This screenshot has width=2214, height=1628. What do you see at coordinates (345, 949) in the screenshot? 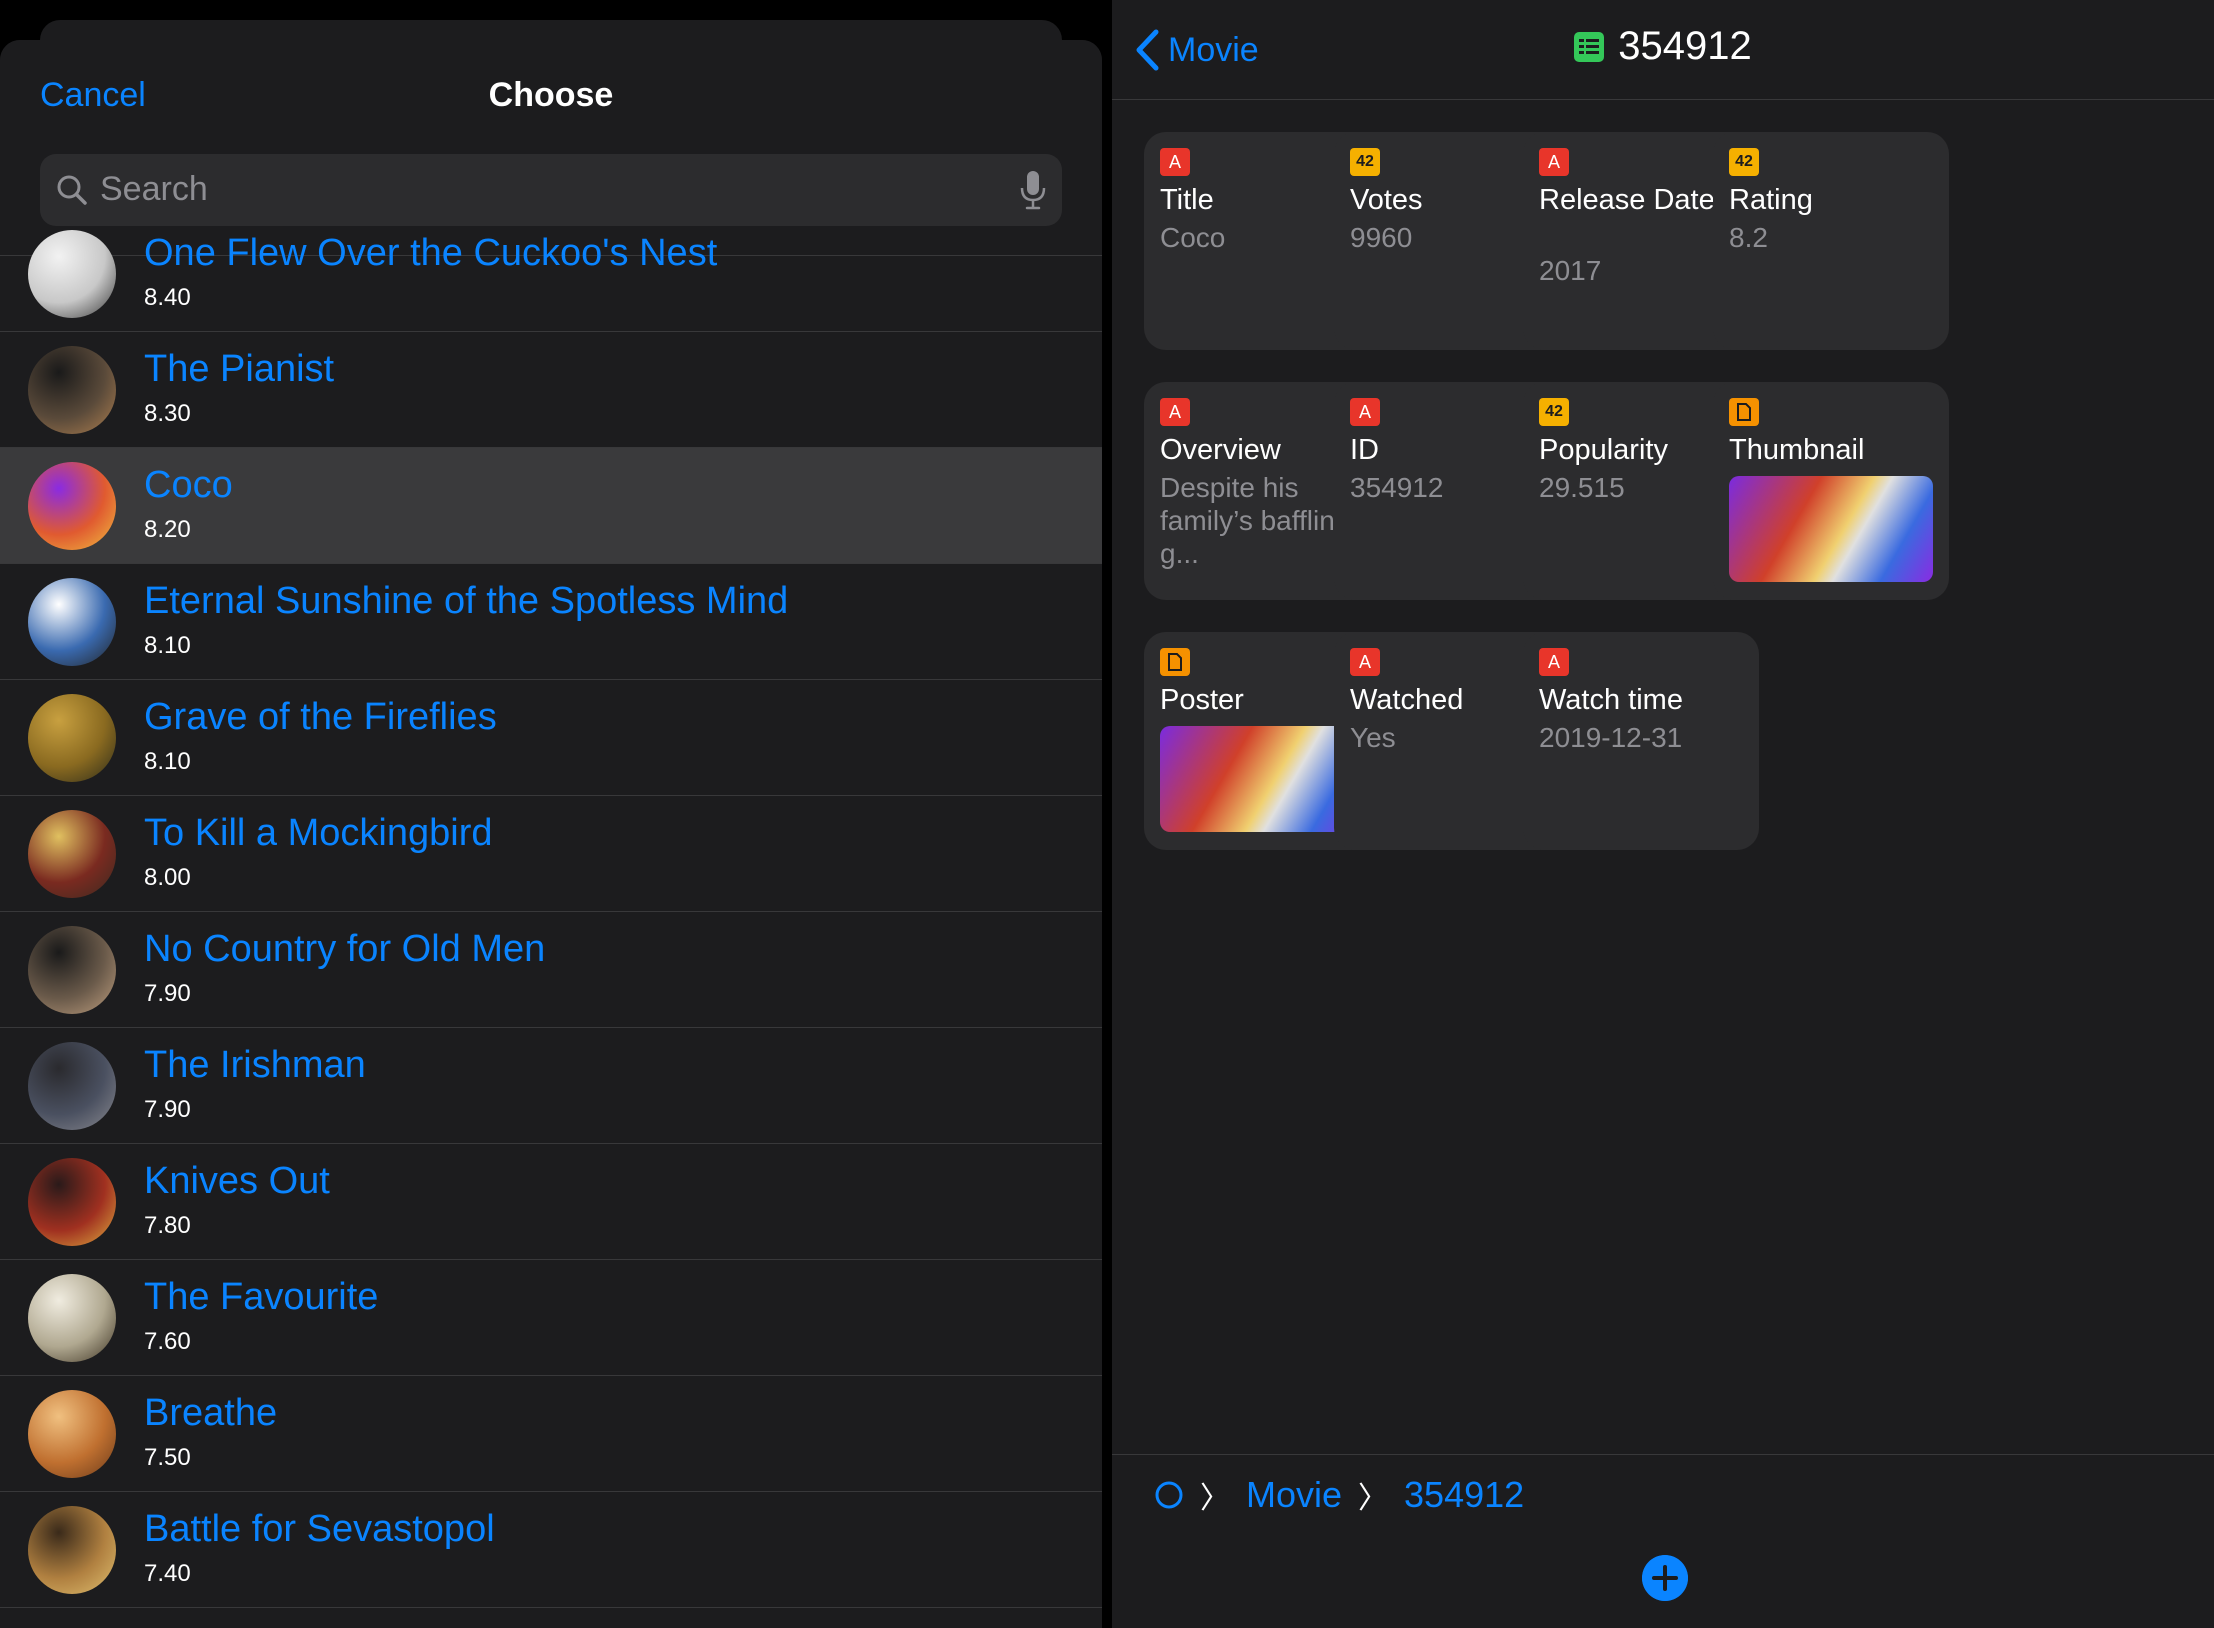
I see `movie-title: No Country for Old Men` at bounding box center [345, 949].